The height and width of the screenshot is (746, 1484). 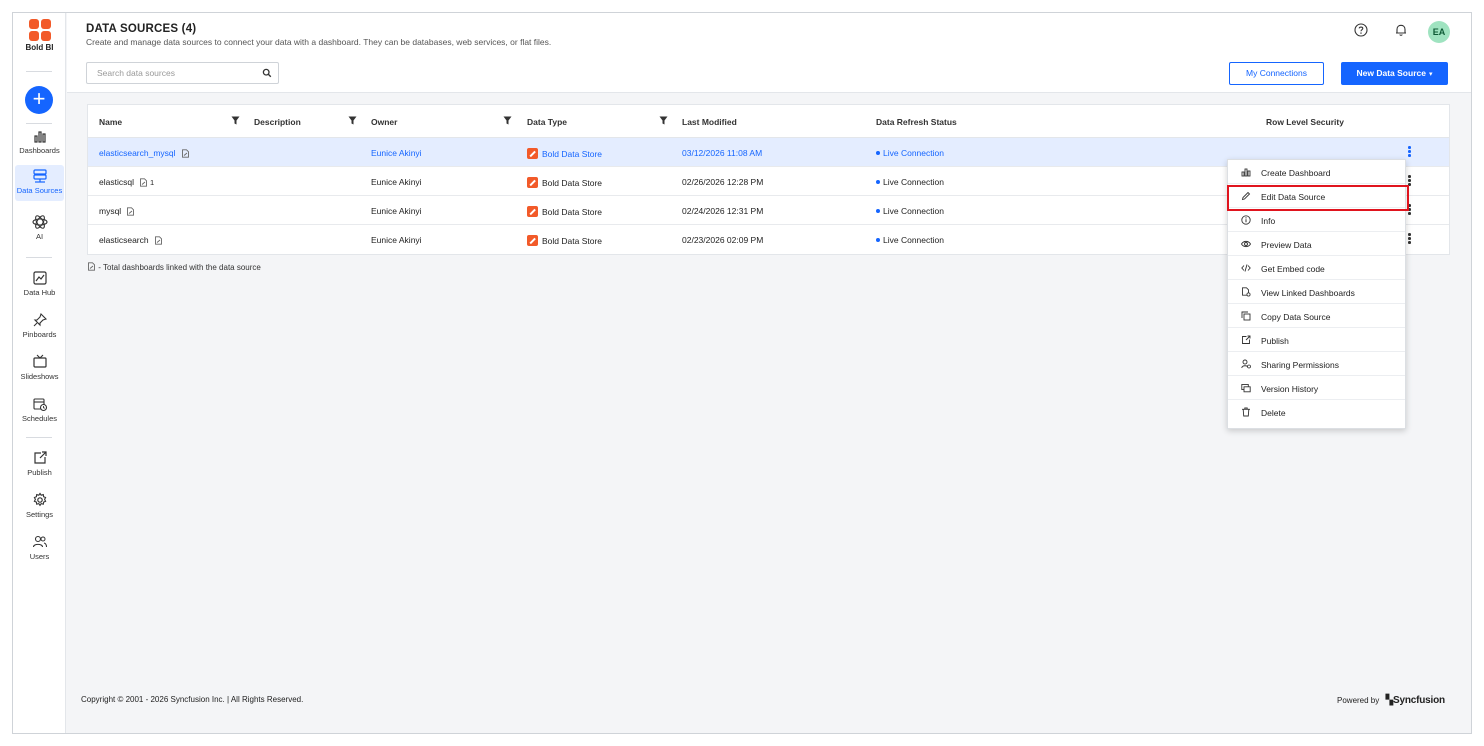 I want to click on code-icon, so click(x=1246, y=268).